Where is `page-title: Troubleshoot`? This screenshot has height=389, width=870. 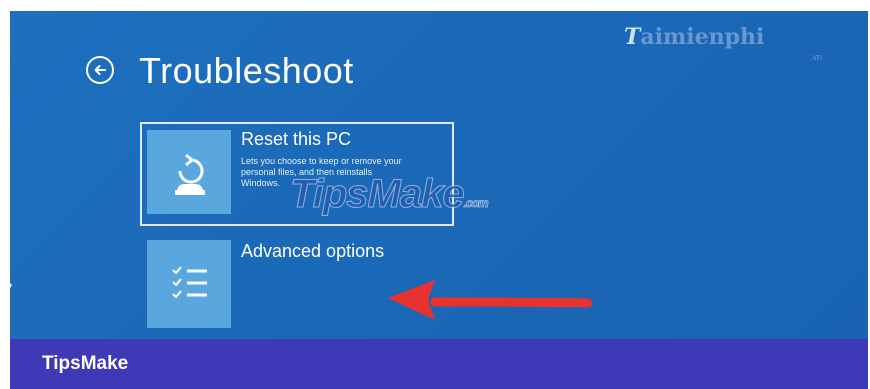
page-title: Troubleshoot is located at coordinates (246, 70).